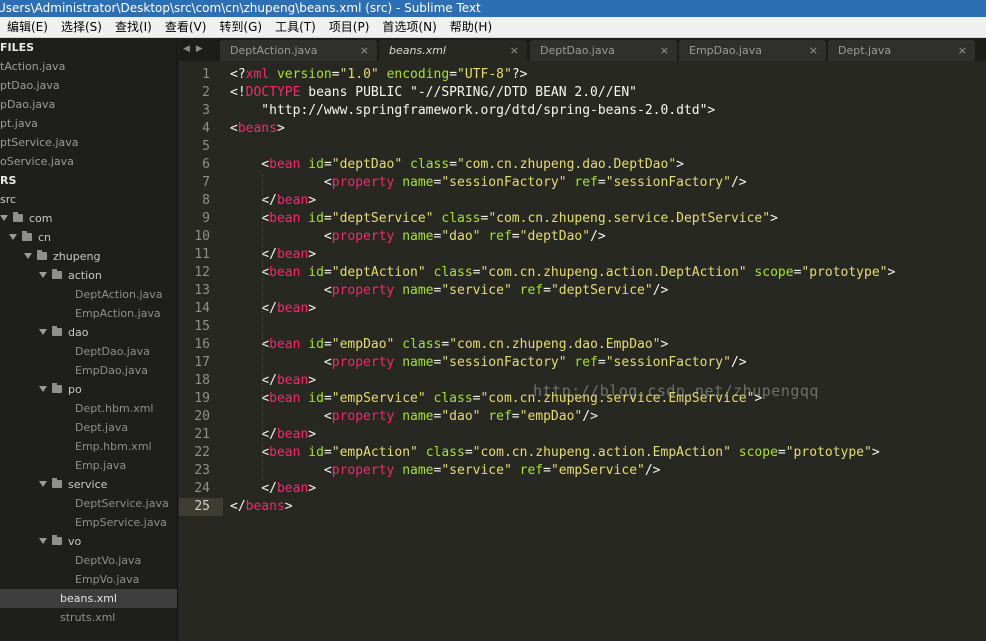  Describe the element at coordinates (88, 161) in the screenshot. I see `open-file-item: oService.java` at that location.